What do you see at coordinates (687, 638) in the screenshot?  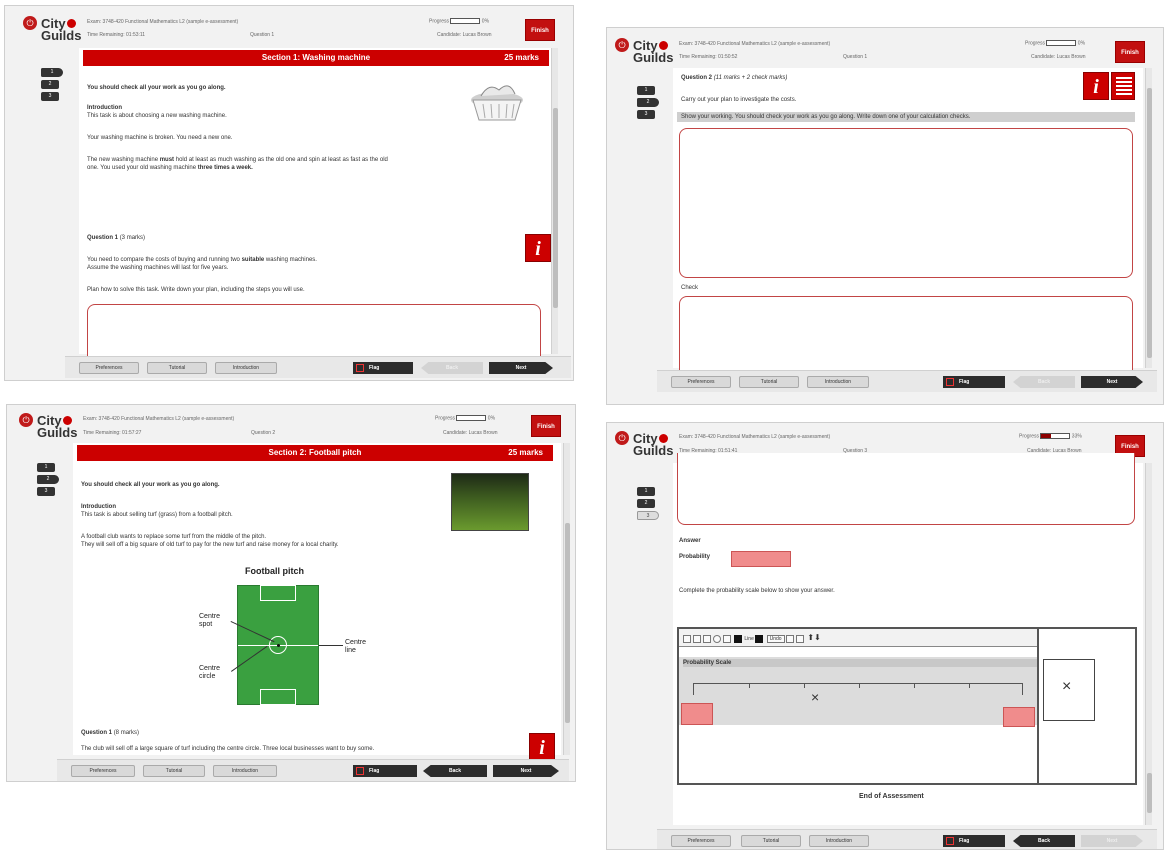 I see `select-tool-icon` at bounding box center [687, 638].